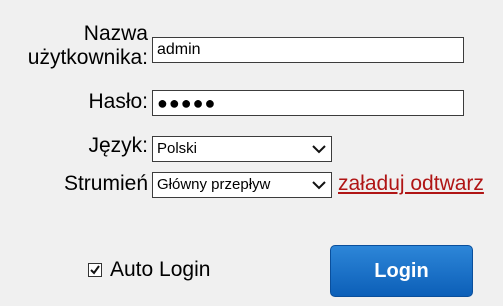 The width and height of the screenshot is (503, 306). What do you see at coordinates (160, 269) in the screenshot?
I see `auto-login-label: Auto Login` at bounding box center [160, 269].